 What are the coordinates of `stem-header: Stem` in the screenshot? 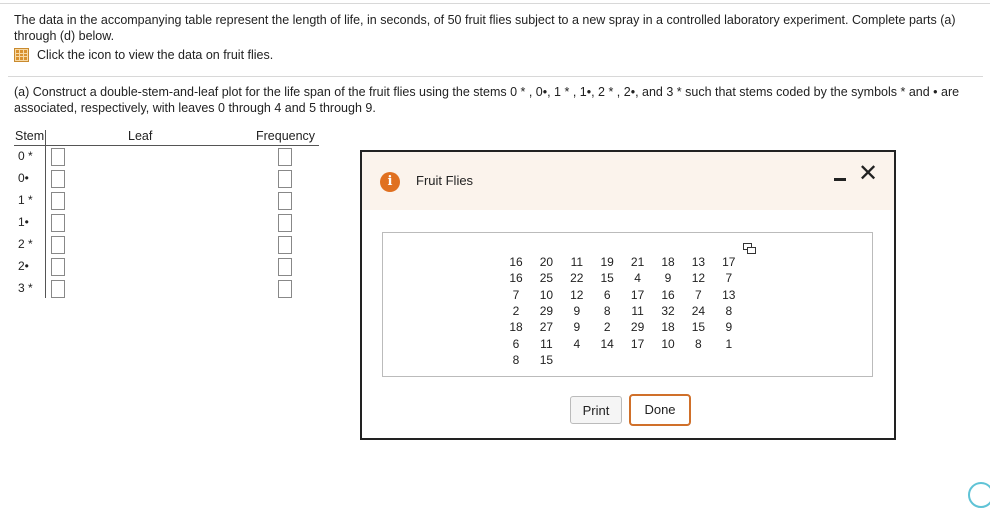 It's located at (30, 136).